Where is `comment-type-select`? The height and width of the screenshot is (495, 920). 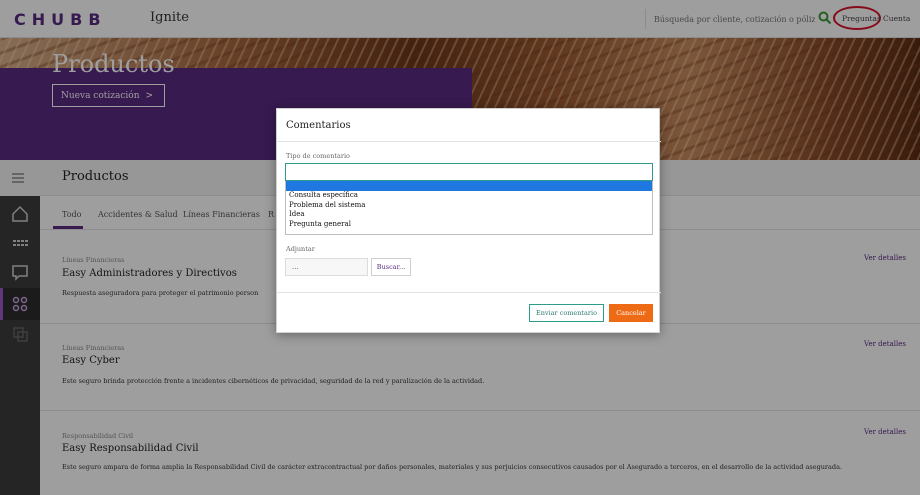
comment-type-select is located at coordinates (469, 172).